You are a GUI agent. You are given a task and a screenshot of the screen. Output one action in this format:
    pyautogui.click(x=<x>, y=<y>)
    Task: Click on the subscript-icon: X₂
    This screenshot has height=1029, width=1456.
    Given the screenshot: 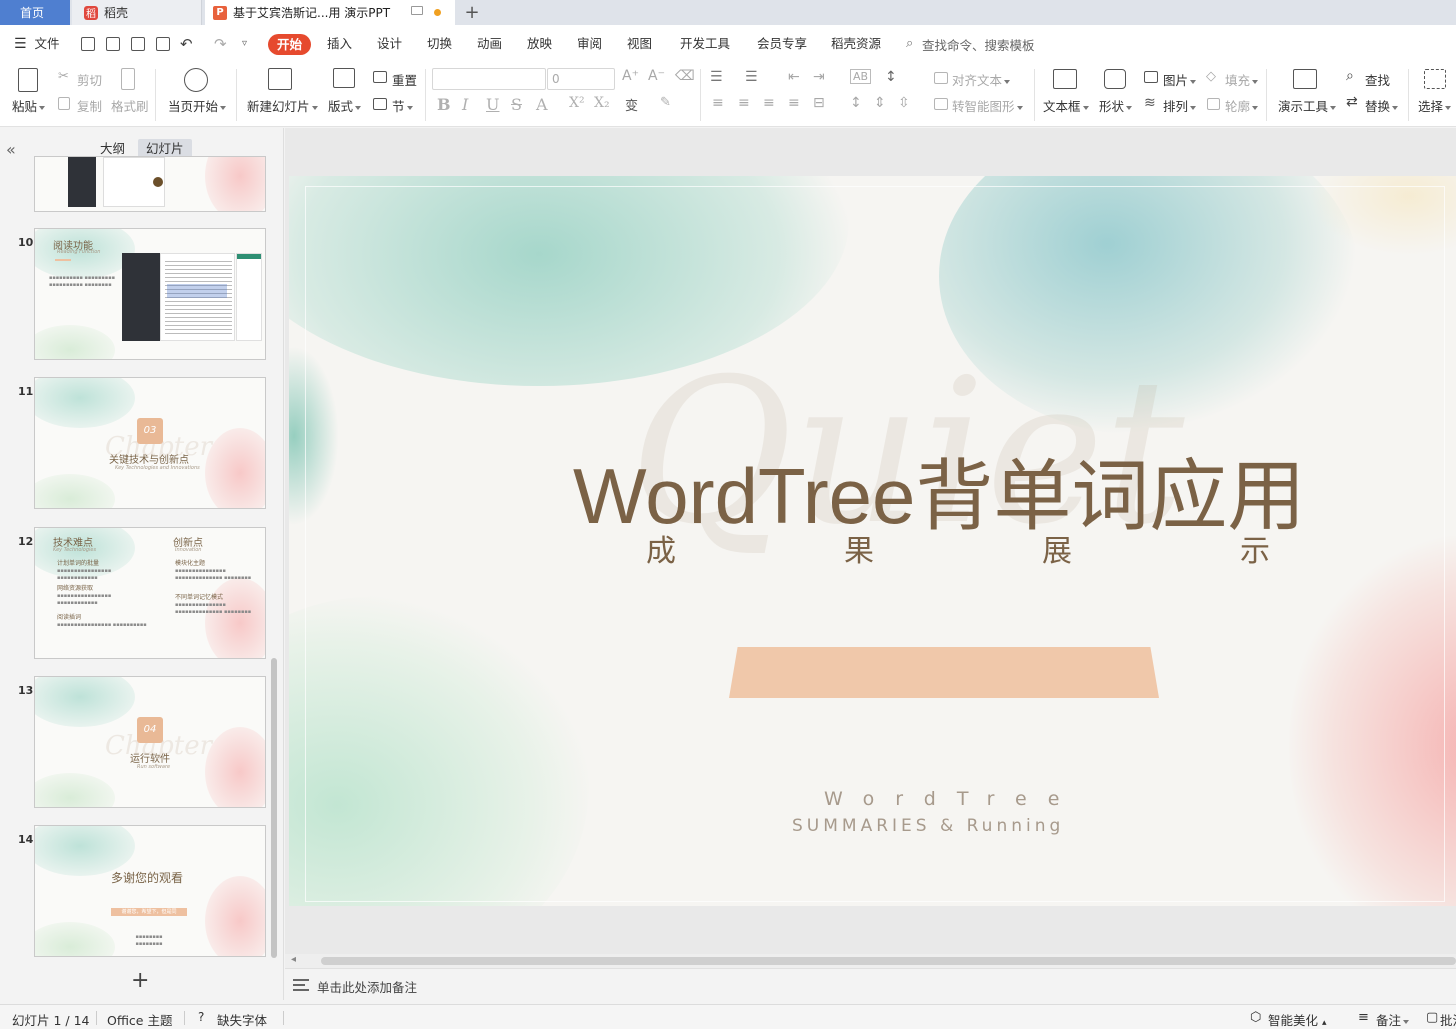 What is the action you would take?
    pyautogui.click(x=602, y=103)
    